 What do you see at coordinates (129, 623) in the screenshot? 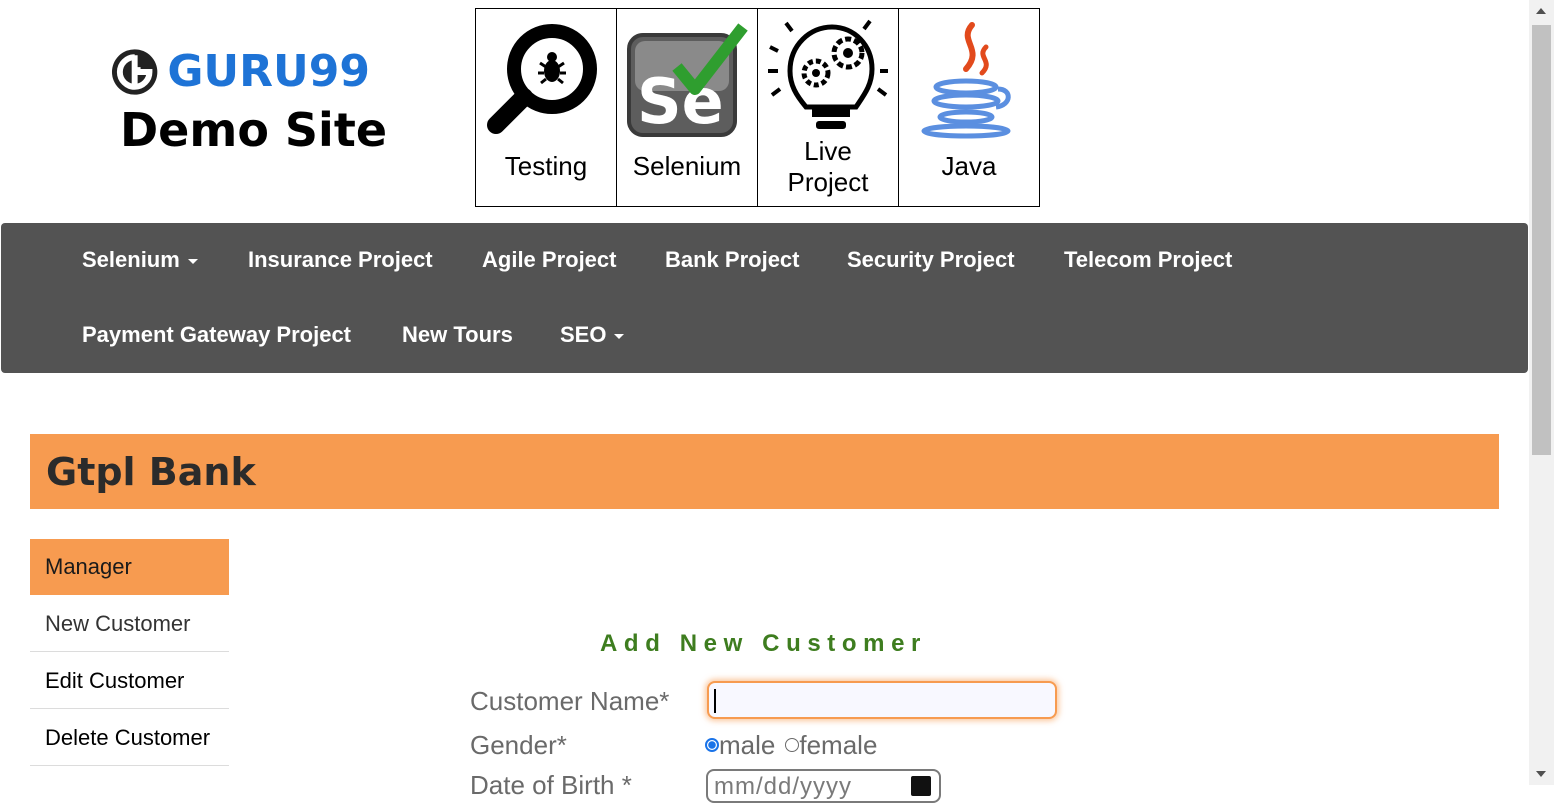
I see `sidebar-item-new-customer: New Customer` at bounding box center [129, 623].